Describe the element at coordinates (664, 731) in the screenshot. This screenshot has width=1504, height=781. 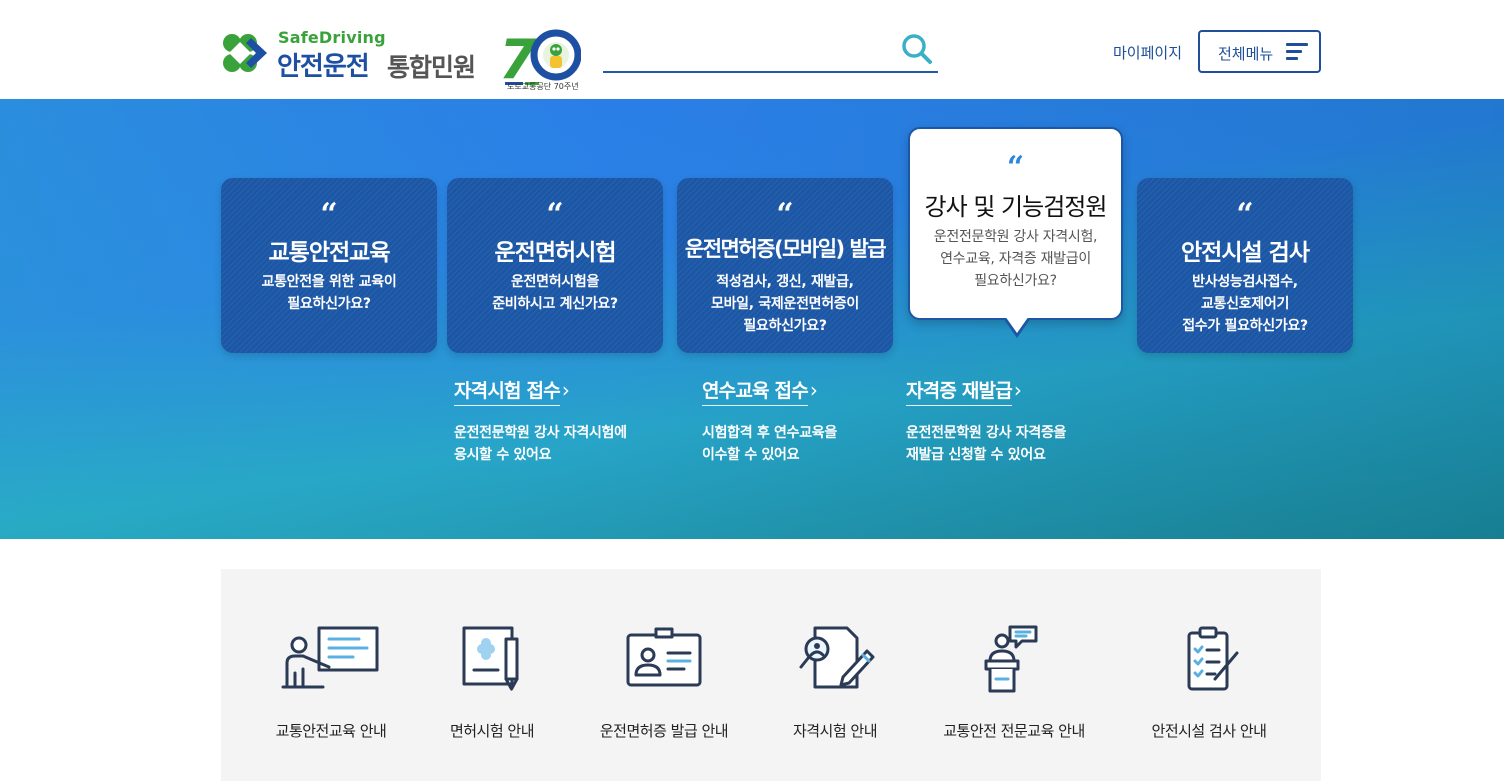
I see `guide-label: 운전면허증 발급 안내` at that location.